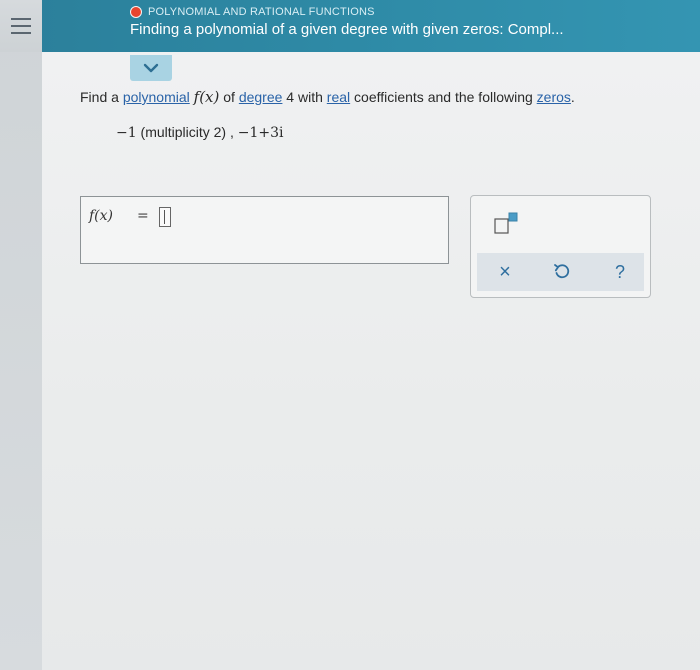 This screenshot has height=670, width=700. I want to click on math-toolbar: × ?, so click(560, 246).